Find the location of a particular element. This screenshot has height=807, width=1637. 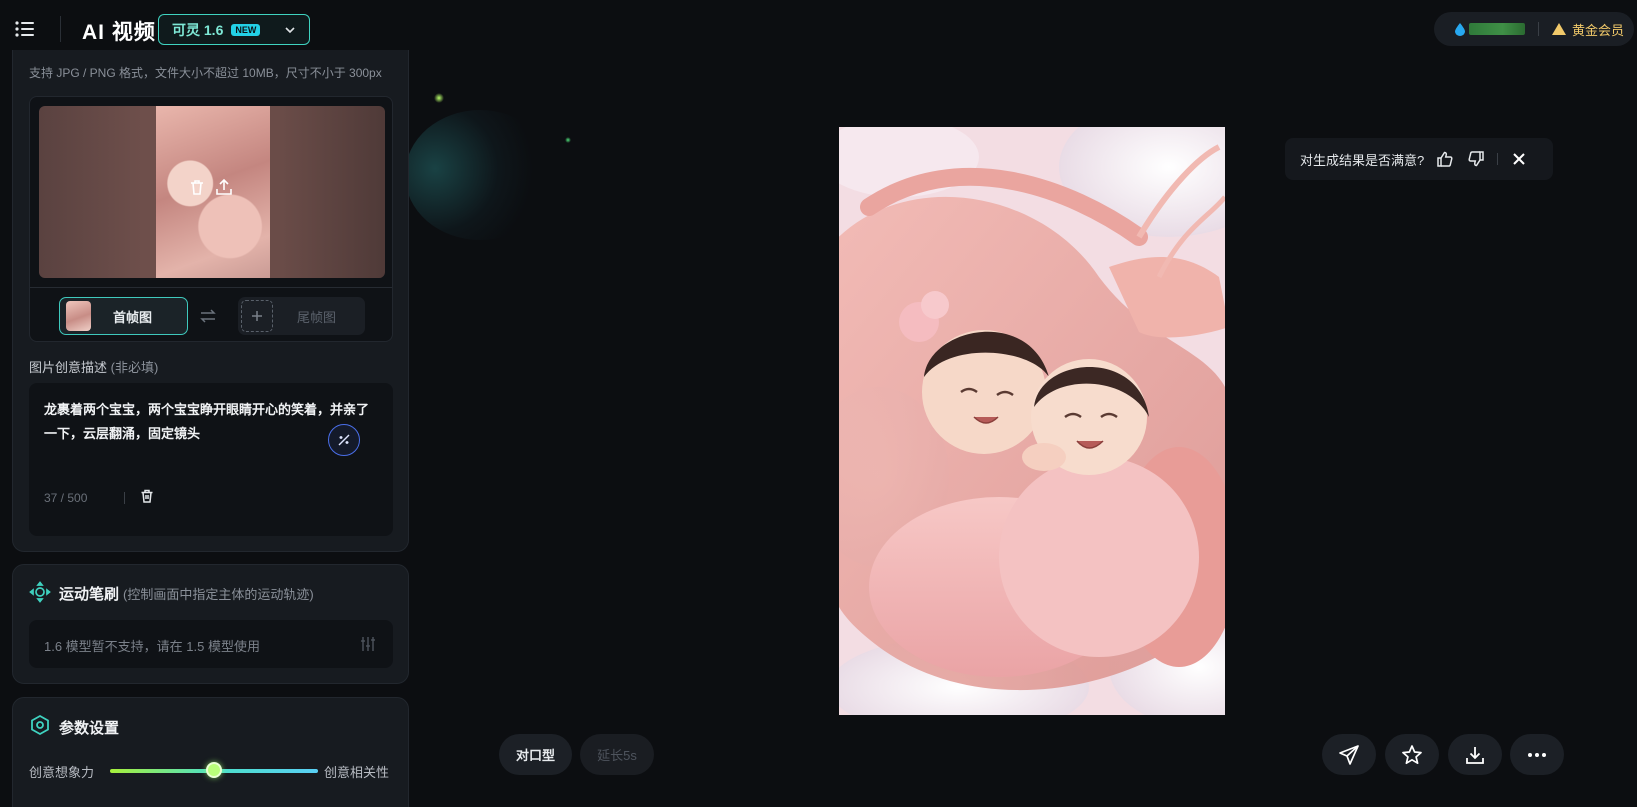

new-badge: NEW is located at coordinates (246, 29).